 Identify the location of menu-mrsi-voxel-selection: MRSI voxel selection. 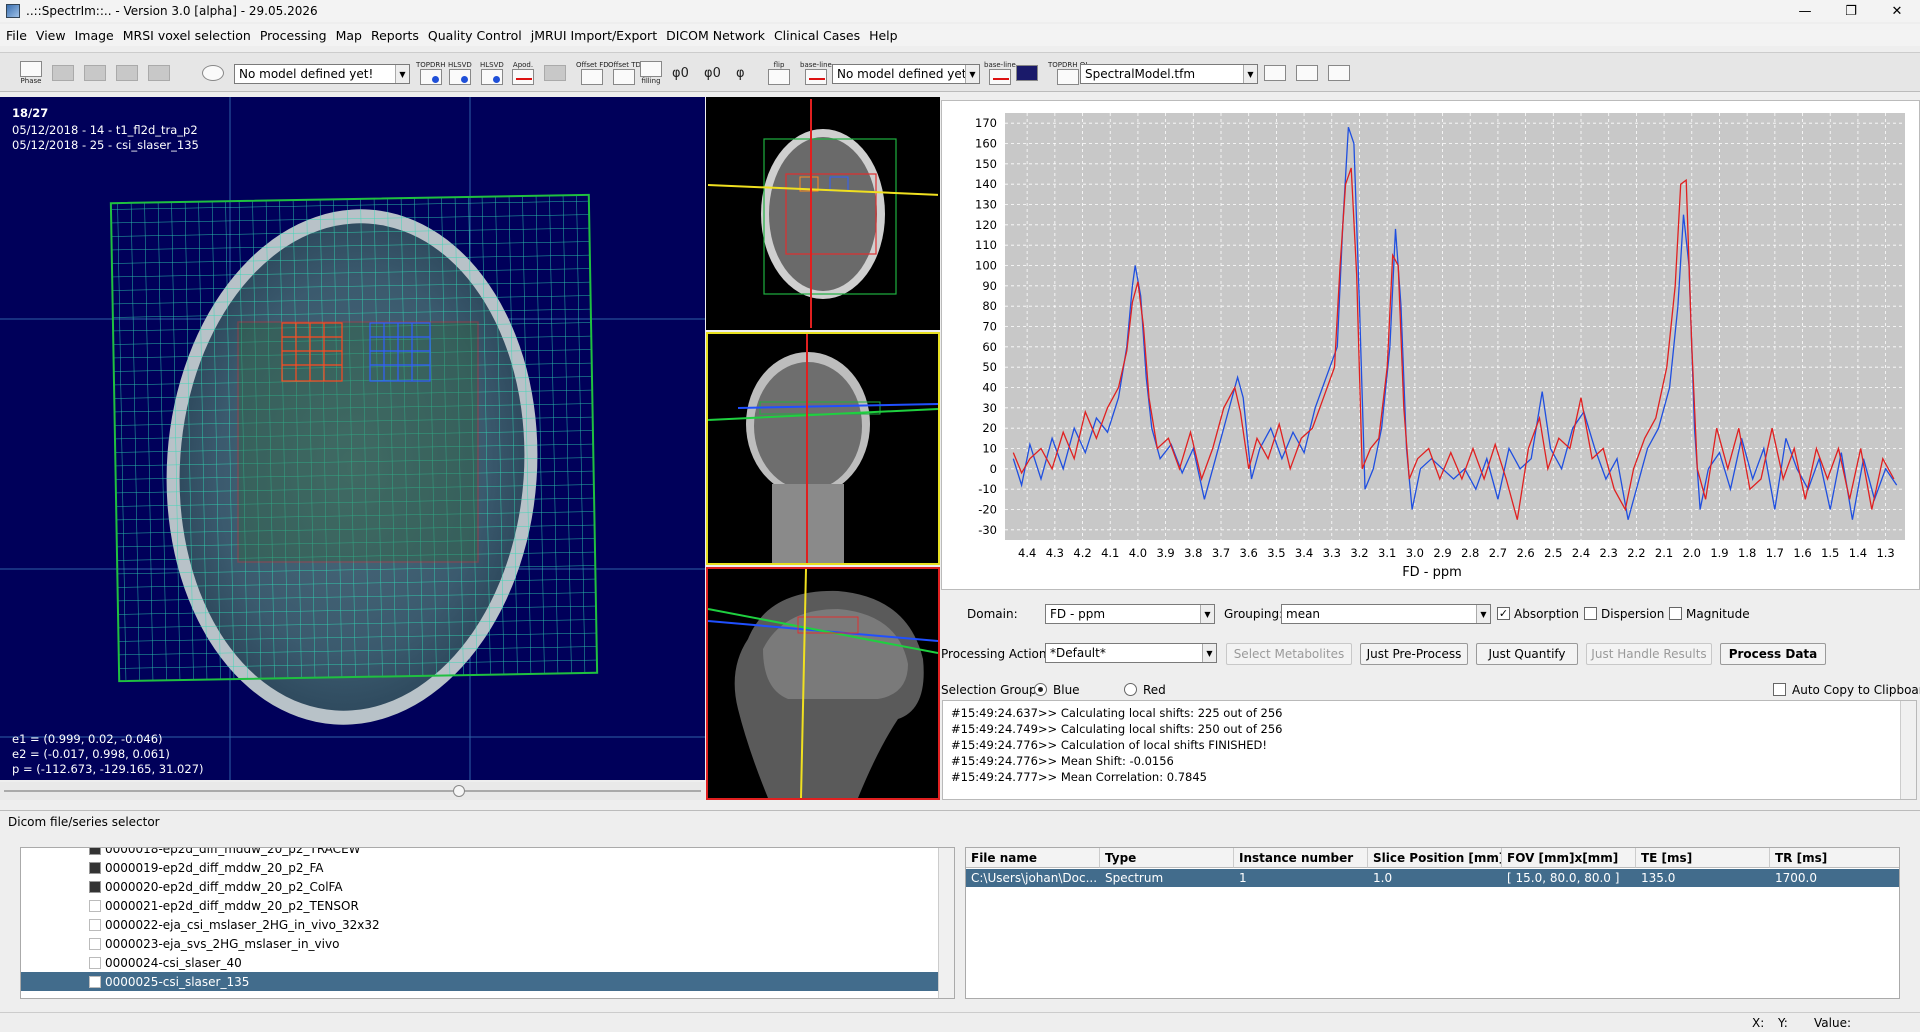
(187, 35).